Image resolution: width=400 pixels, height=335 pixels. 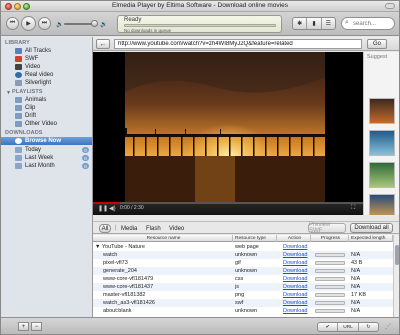 I want to click on table-scrollbar, so click(x=396, y=276).